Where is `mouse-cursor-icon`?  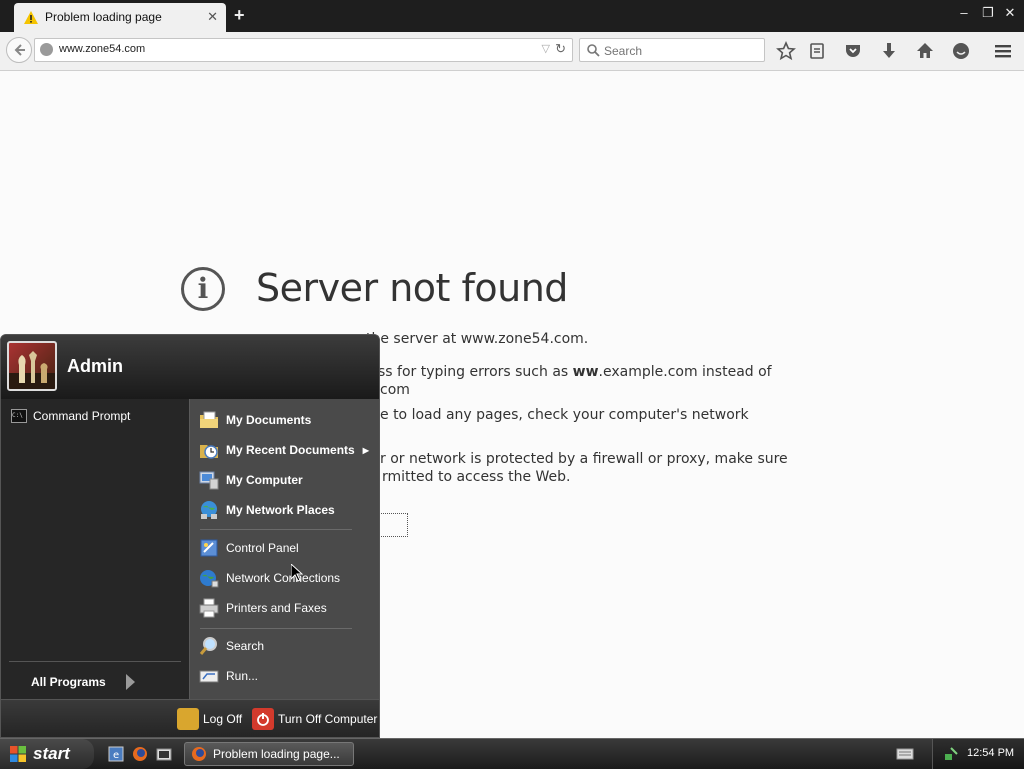
mouse-cursor-icon is located at coordinates (297, 573).